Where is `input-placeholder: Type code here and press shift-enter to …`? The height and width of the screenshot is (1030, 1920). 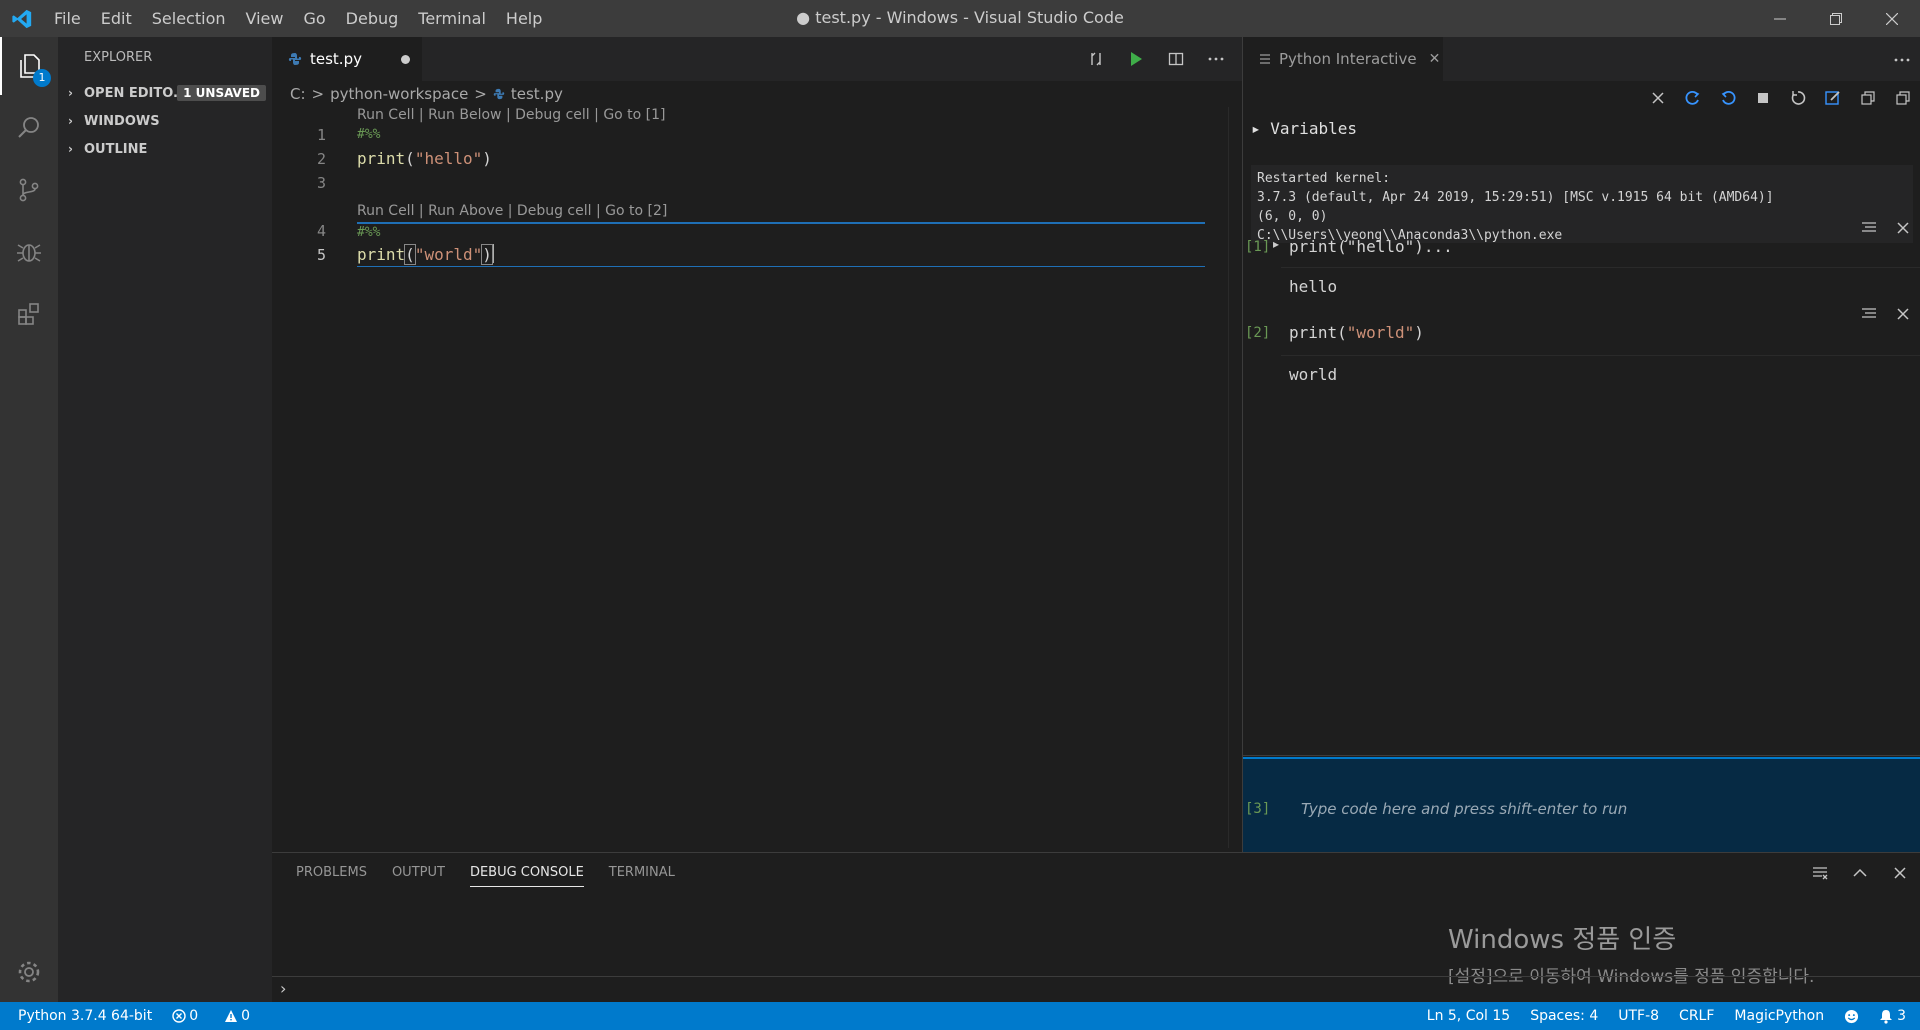 input-placeholder: Type code here and press shift-enter to … is located at coordinates (1464, 809).